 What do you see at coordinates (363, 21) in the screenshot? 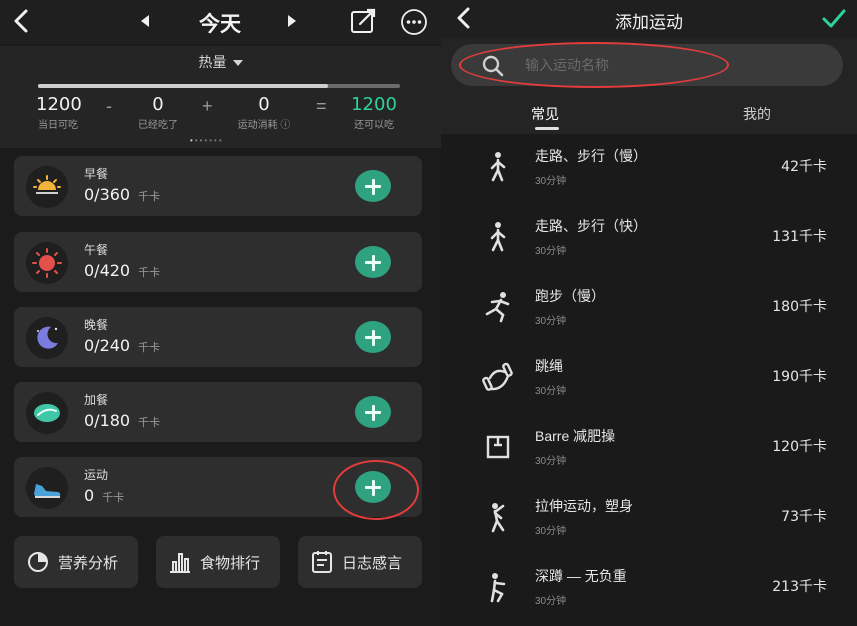
I see `edit-icon` at bounding box center [363, 21].